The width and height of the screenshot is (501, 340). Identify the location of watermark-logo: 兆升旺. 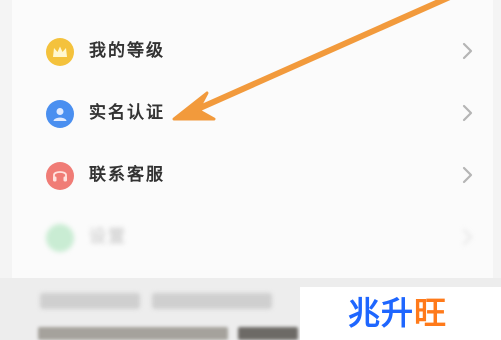
(400, 313).